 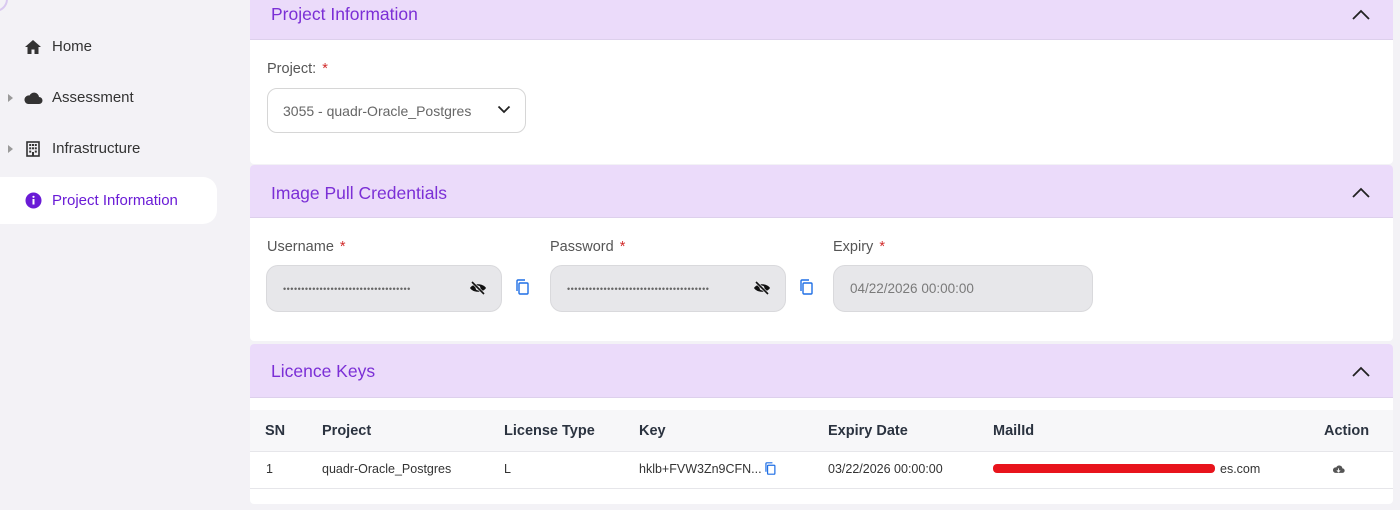 I want to click on column-header-mailid: MailId, so click(x=1014, y=431).